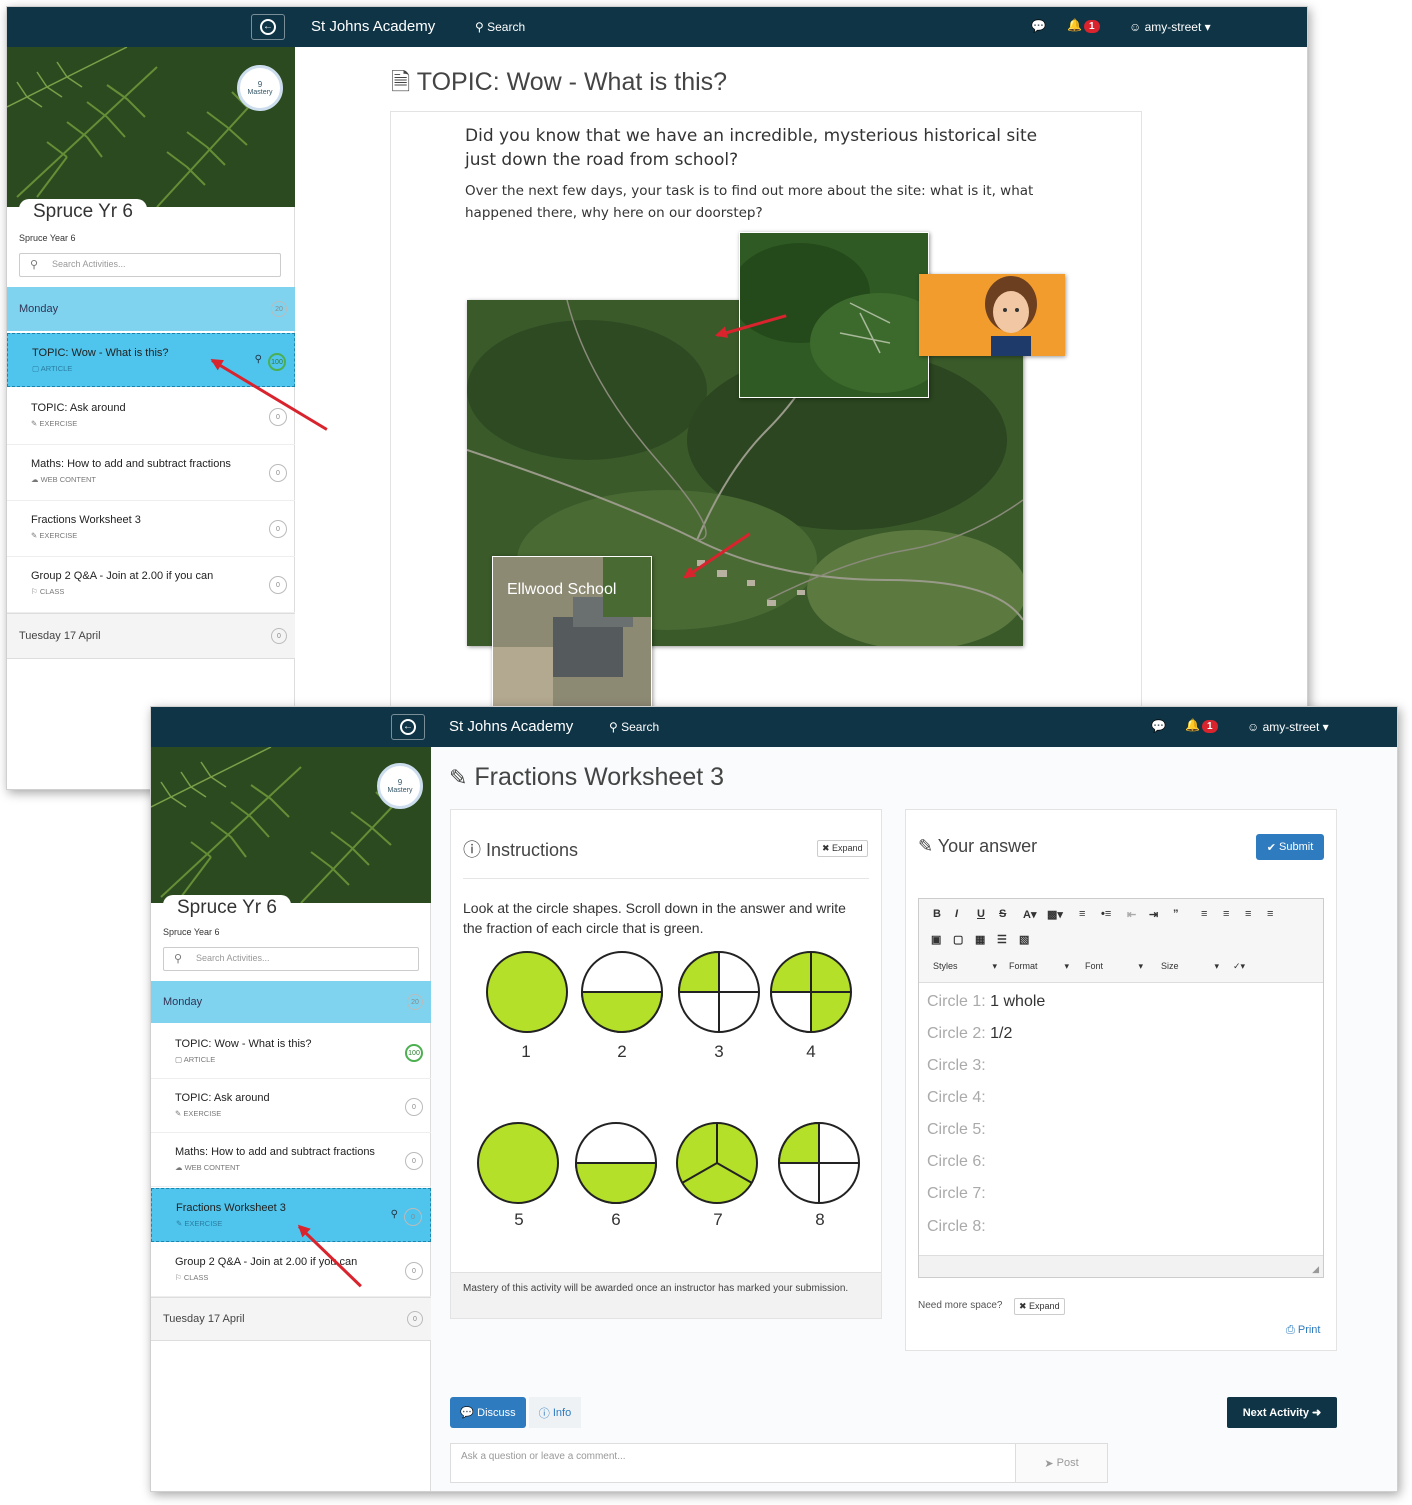 The image size is (1412, 1505). What do you see at coordinates (1131, 914) in the screenshot?
I see `outdent-icon: ⇤` at bounding box center [1131, 914].